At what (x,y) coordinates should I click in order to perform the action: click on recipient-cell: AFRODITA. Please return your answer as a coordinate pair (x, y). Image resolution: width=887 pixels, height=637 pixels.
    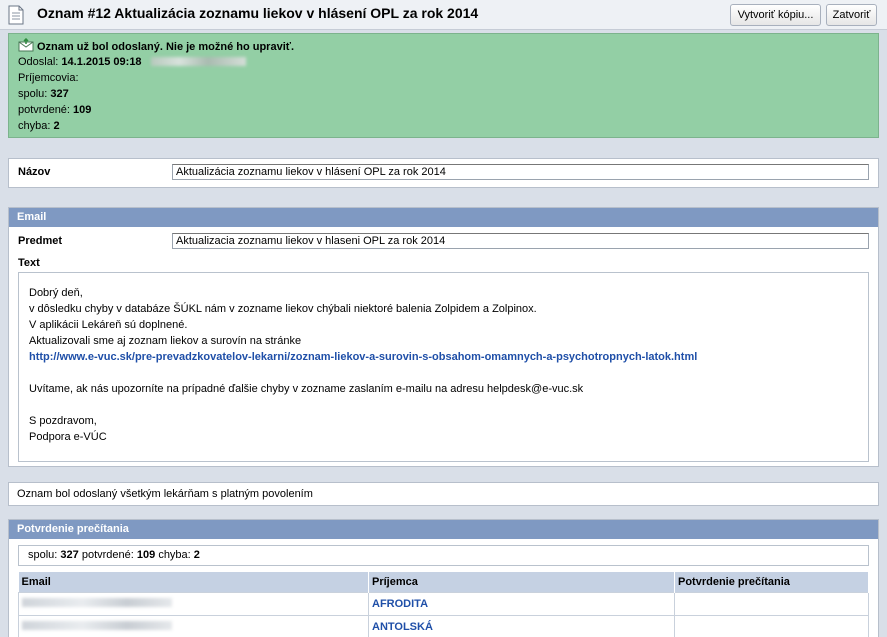
    Looking at the image, I should click on (521, 603).